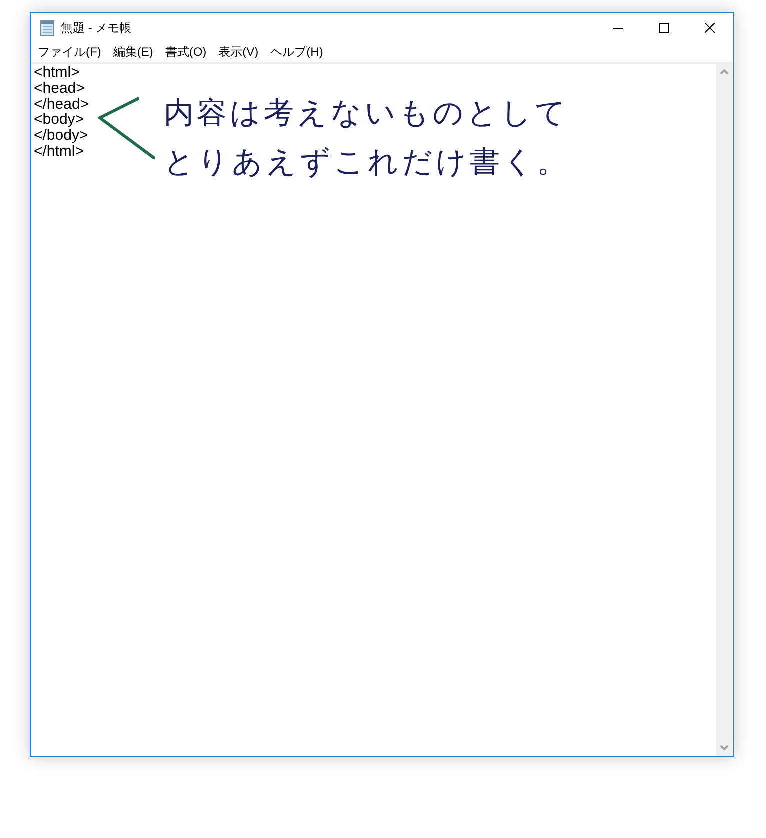 Image resolution: width=766 pixels, height=838 pixels. Describe the element at coordinates (61, 136) in the screenshot. I see `text-line: </body>` at that location.